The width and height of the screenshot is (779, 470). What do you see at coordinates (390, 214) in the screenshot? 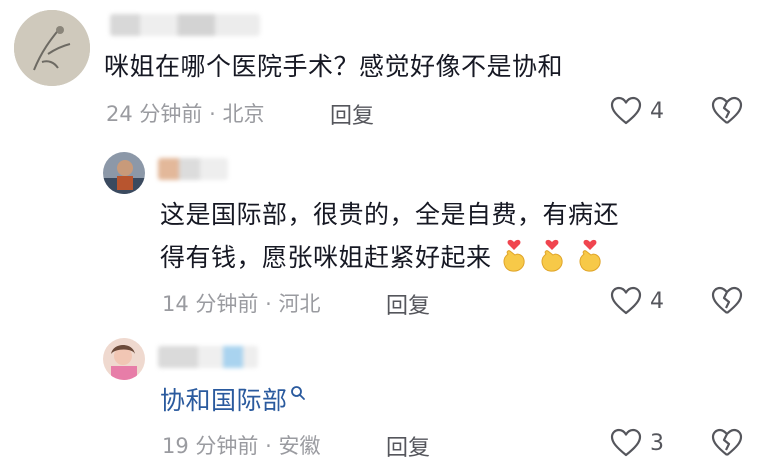
I see `comment-text-line-1: 这是国际部，很贵的，全是自费，有病还` at bounding box center [390, 214].